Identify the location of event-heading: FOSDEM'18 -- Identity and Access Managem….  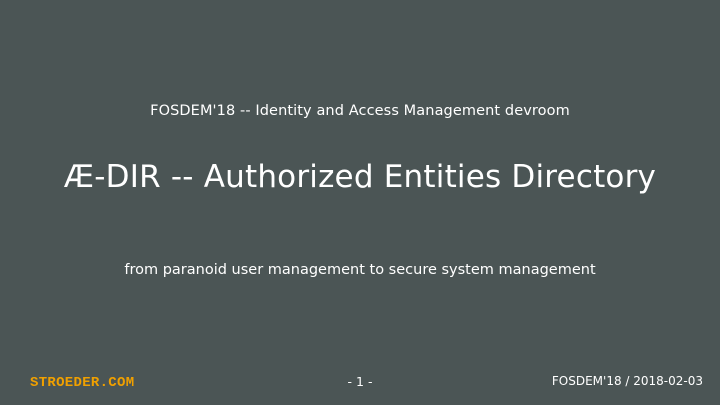
(360, 111).